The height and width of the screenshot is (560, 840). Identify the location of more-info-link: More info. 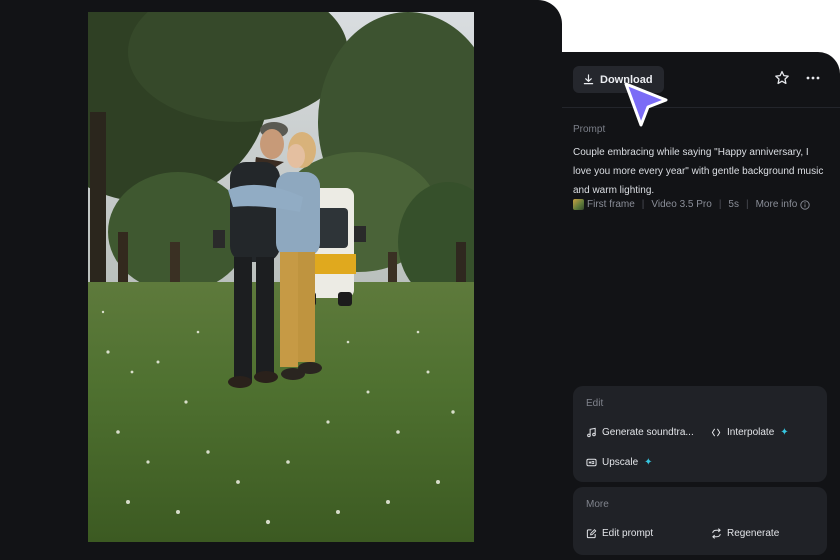
(777, 204).